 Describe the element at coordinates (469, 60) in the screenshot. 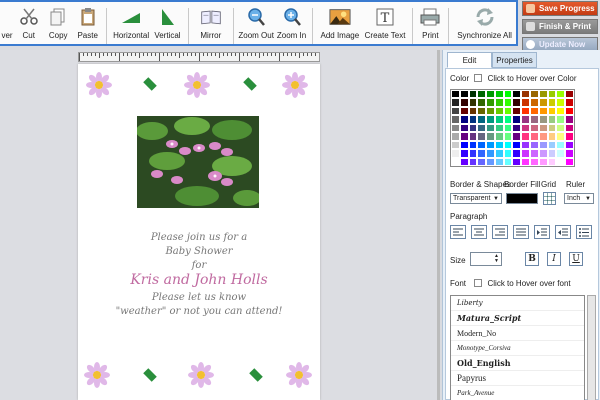

I see `tab-edit: Edit` at that location.